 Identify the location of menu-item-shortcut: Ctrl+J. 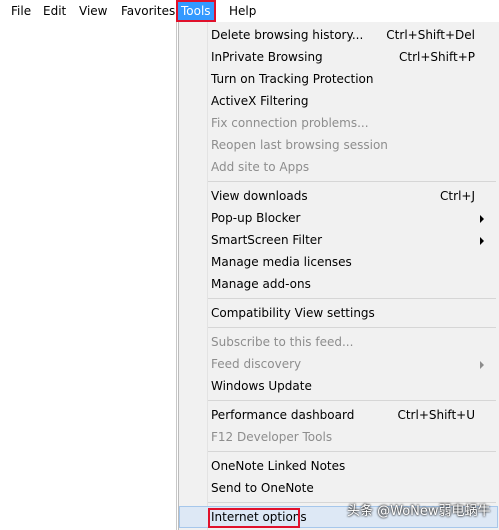
(457, 196).